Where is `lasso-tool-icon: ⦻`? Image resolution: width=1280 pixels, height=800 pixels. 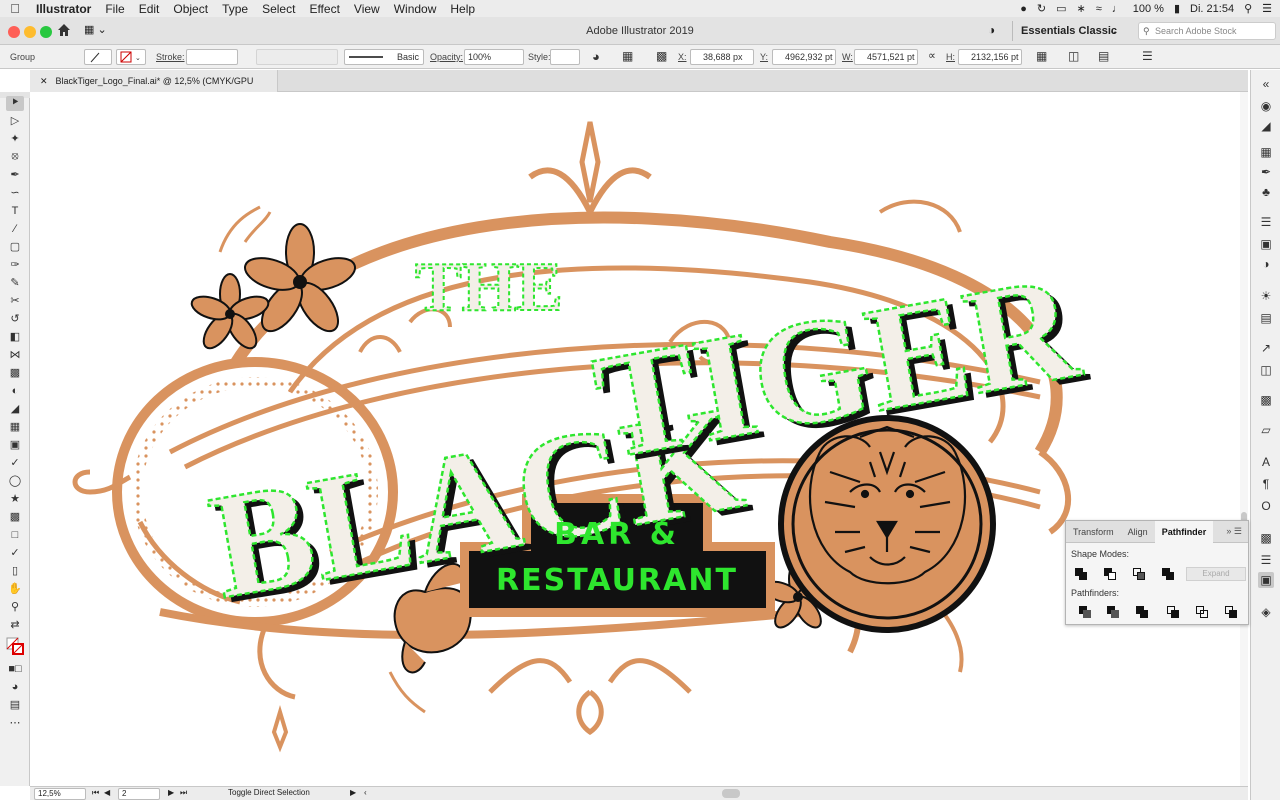 lasso-tool-icon: ⦻ is located at coordinates (15, 156).